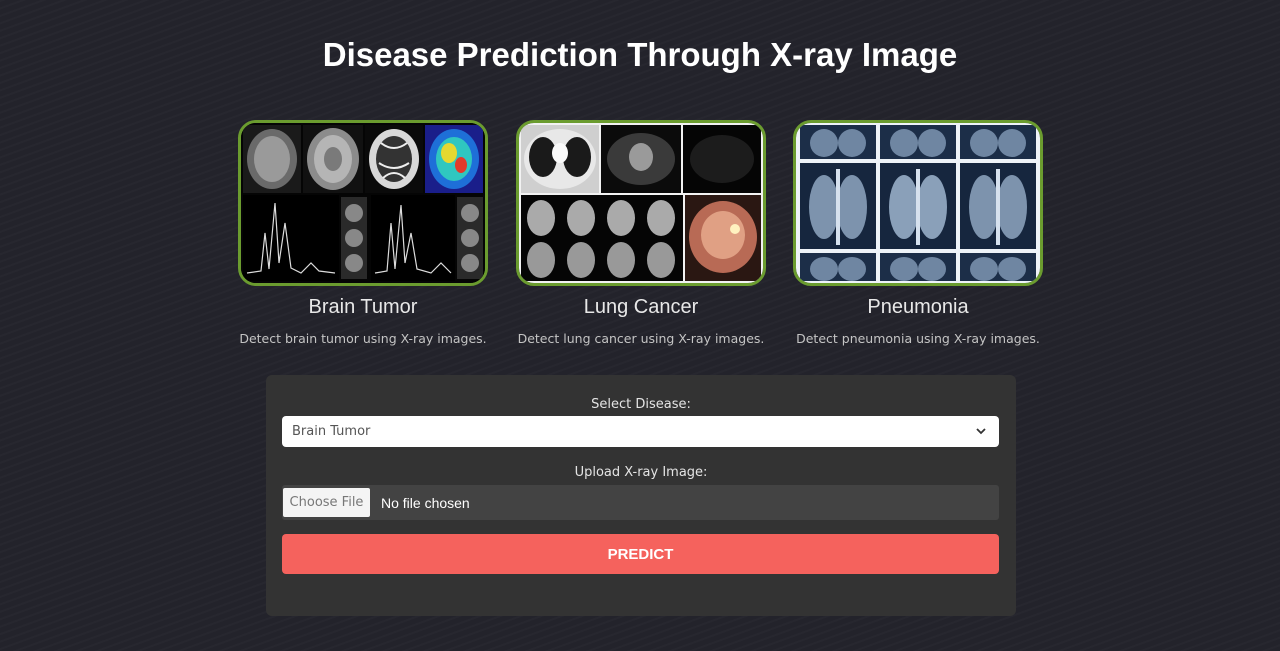 The height and width of the screenshot is (651, 1280). What do you see at coordinates (363, 203) in the screenshot?
I see `brain-tumor-image` at bounding box center [363, 203].